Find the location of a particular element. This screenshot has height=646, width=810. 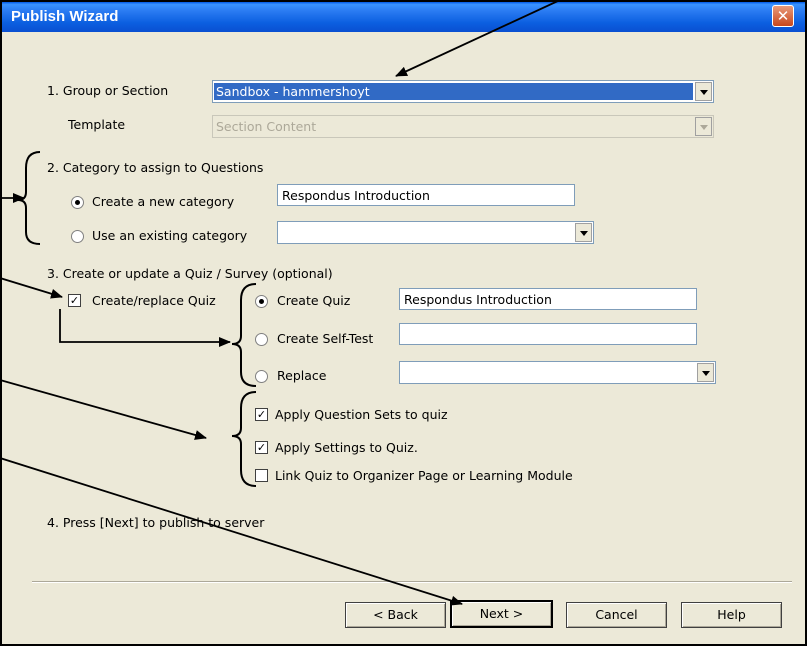

arrow-bend-to-quiz-types is located at coordinates (145, 328).